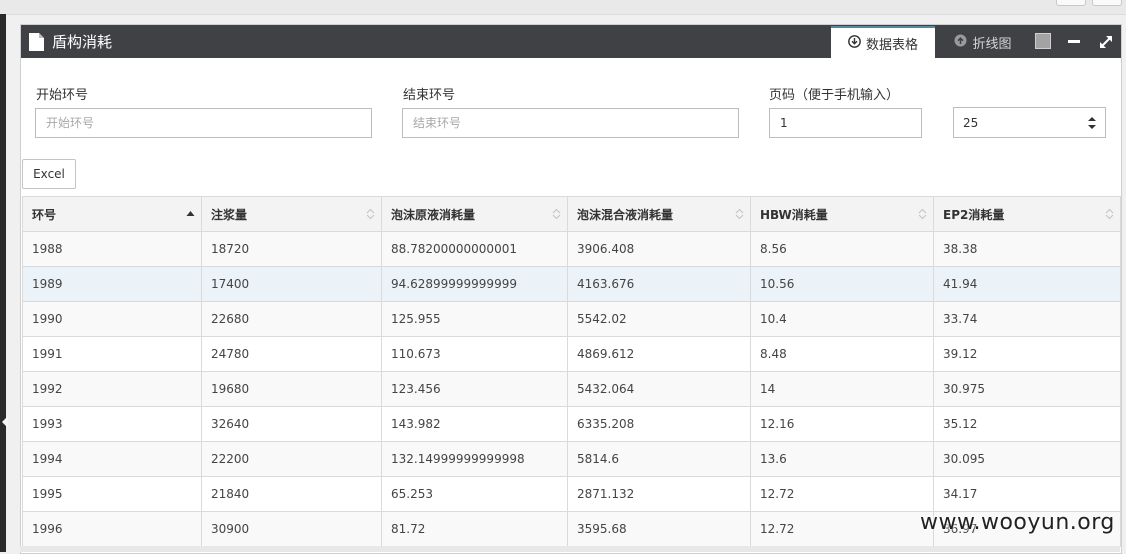  What do you see at coordinates (1029, 122) in the screenshot?
I see `page-size-select: 25` at bounding box center [1029, 122].